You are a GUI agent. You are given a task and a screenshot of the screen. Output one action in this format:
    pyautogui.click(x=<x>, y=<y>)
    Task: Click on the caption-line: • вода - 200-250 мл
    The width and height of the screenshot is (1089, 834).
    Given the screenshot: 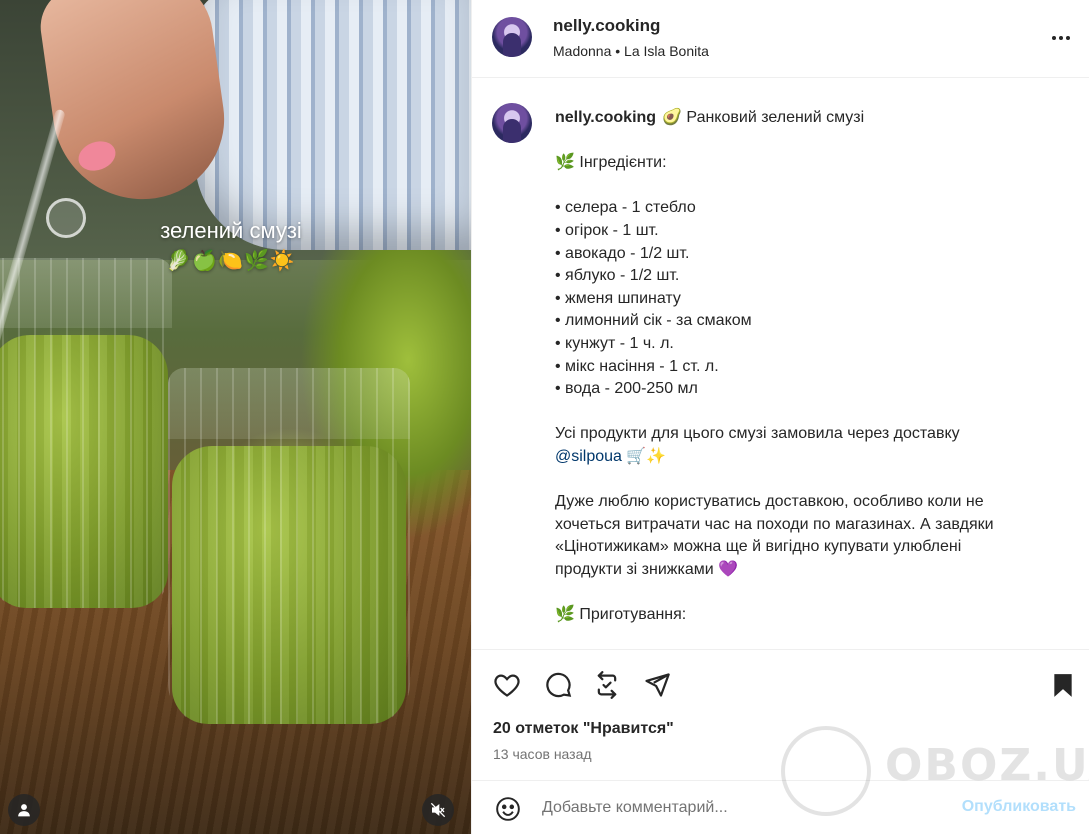 What is the action you would take?
    pyautogui.click(x=626, y=389)
    